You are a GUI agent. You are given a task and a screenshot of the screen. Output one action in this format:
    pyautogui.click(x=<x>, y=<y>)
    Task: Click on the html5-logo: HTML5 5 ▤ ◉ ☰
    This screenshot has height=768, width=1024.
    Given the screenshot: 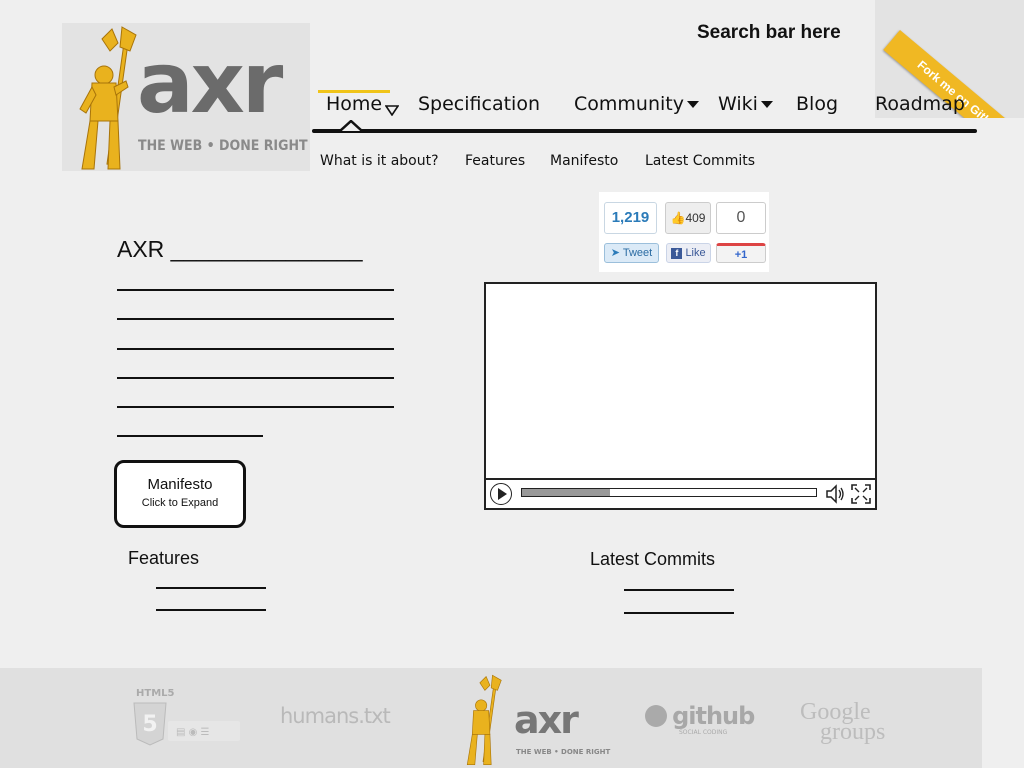 What is the action you would take?
    pyautogui.click(x=187, y=721)
    